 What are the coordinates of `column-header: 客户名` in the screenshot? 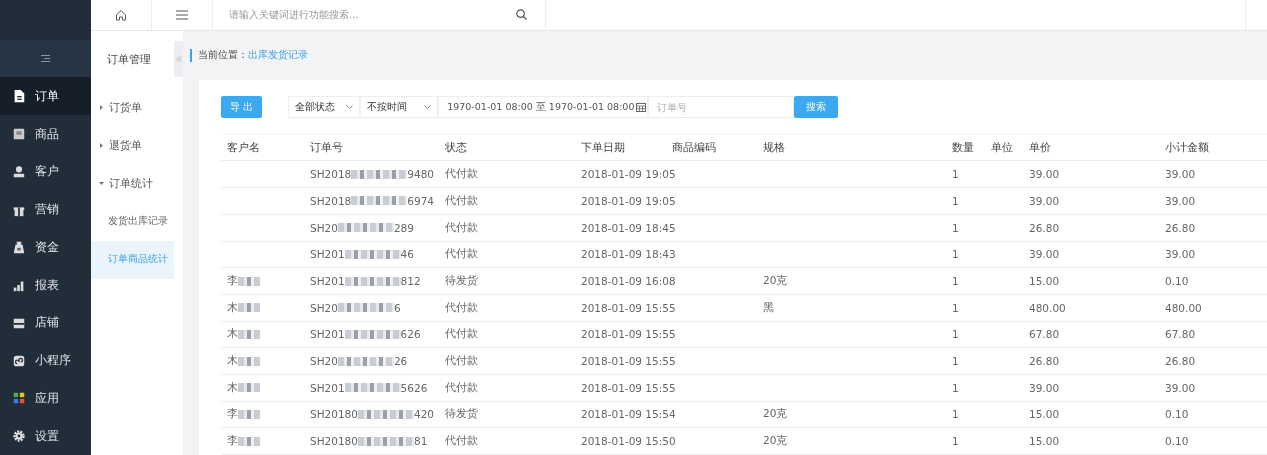 It's located at (262, 147).